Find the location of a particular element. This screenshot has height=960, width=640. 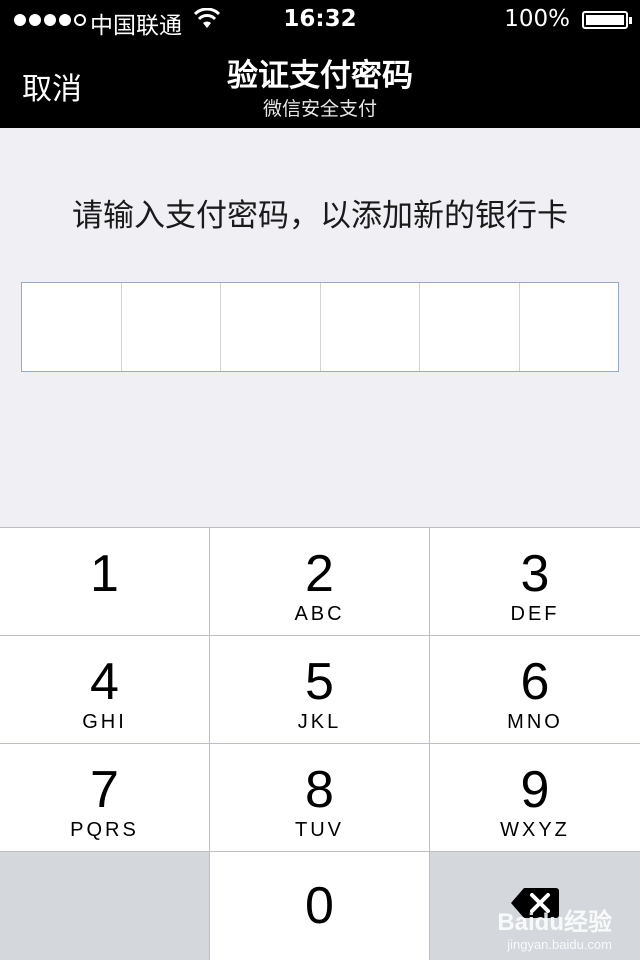

key-letters: JKL is located at coordinates (319, 722).